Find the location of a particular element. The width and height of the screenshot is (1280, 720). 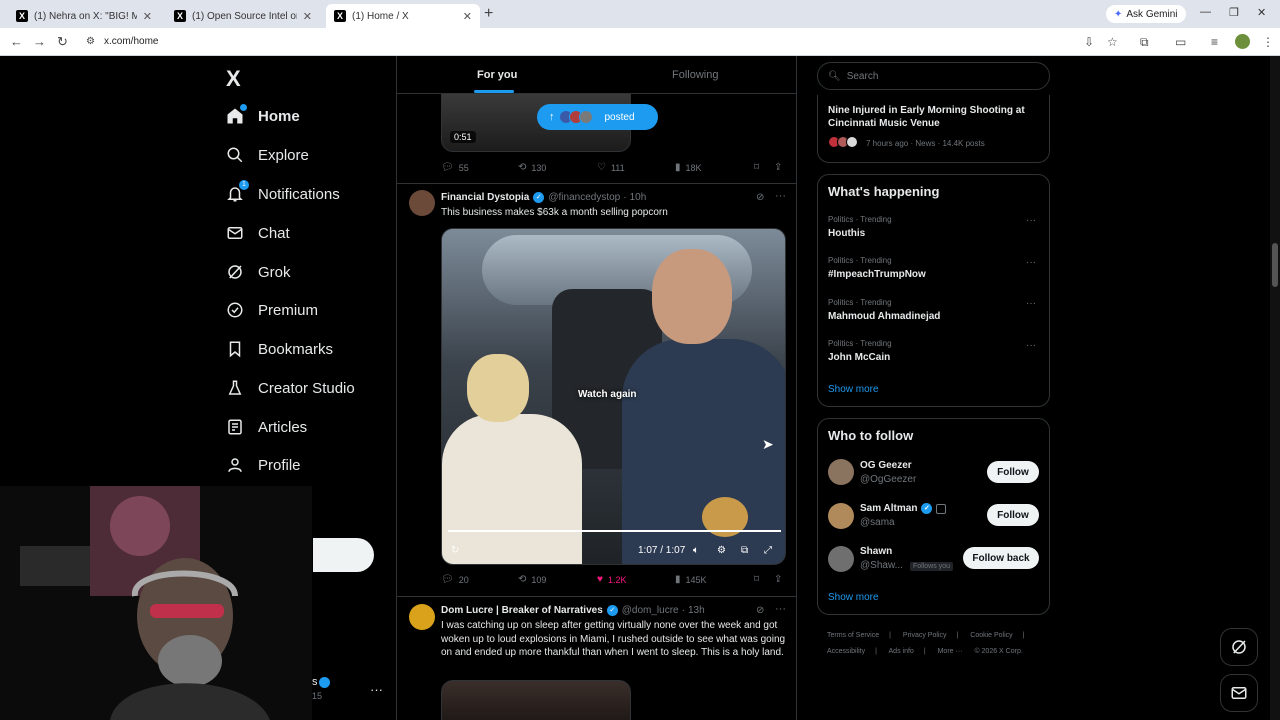

reply-button: 💬︎ 55 is located at coordinates (455, 167).